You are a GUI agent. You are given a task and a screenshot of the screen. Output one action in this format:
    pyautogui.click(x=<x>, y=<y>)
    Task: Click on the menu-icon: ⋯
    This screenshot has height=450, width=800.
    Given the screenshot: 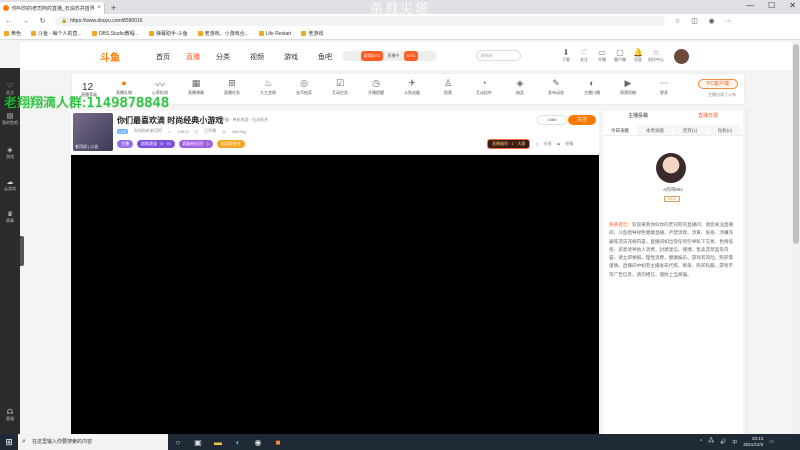 What is the action you would take?
    pyautogui.click(x=728, y=21)
    